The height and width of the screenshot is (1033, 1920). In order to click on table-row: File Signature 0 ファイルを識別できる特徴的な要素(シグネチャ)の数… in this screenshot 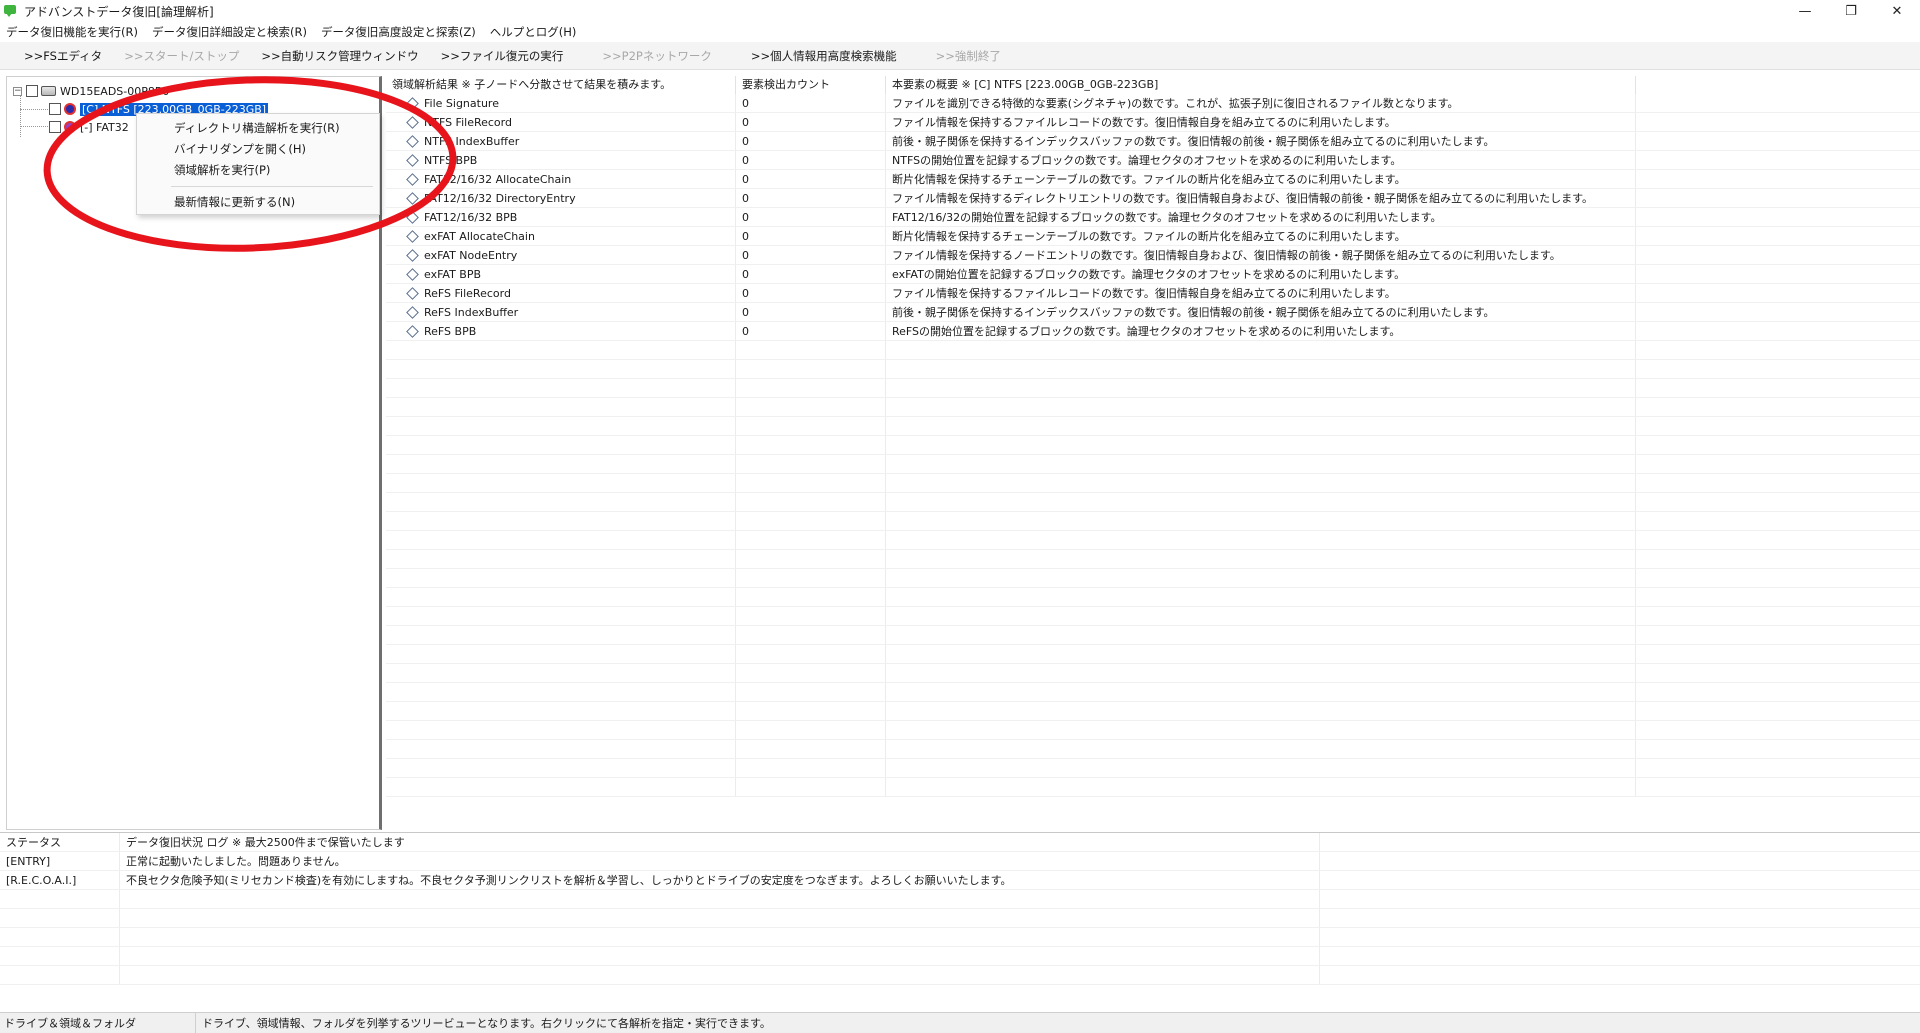, I will do `click(1153, 103)`.